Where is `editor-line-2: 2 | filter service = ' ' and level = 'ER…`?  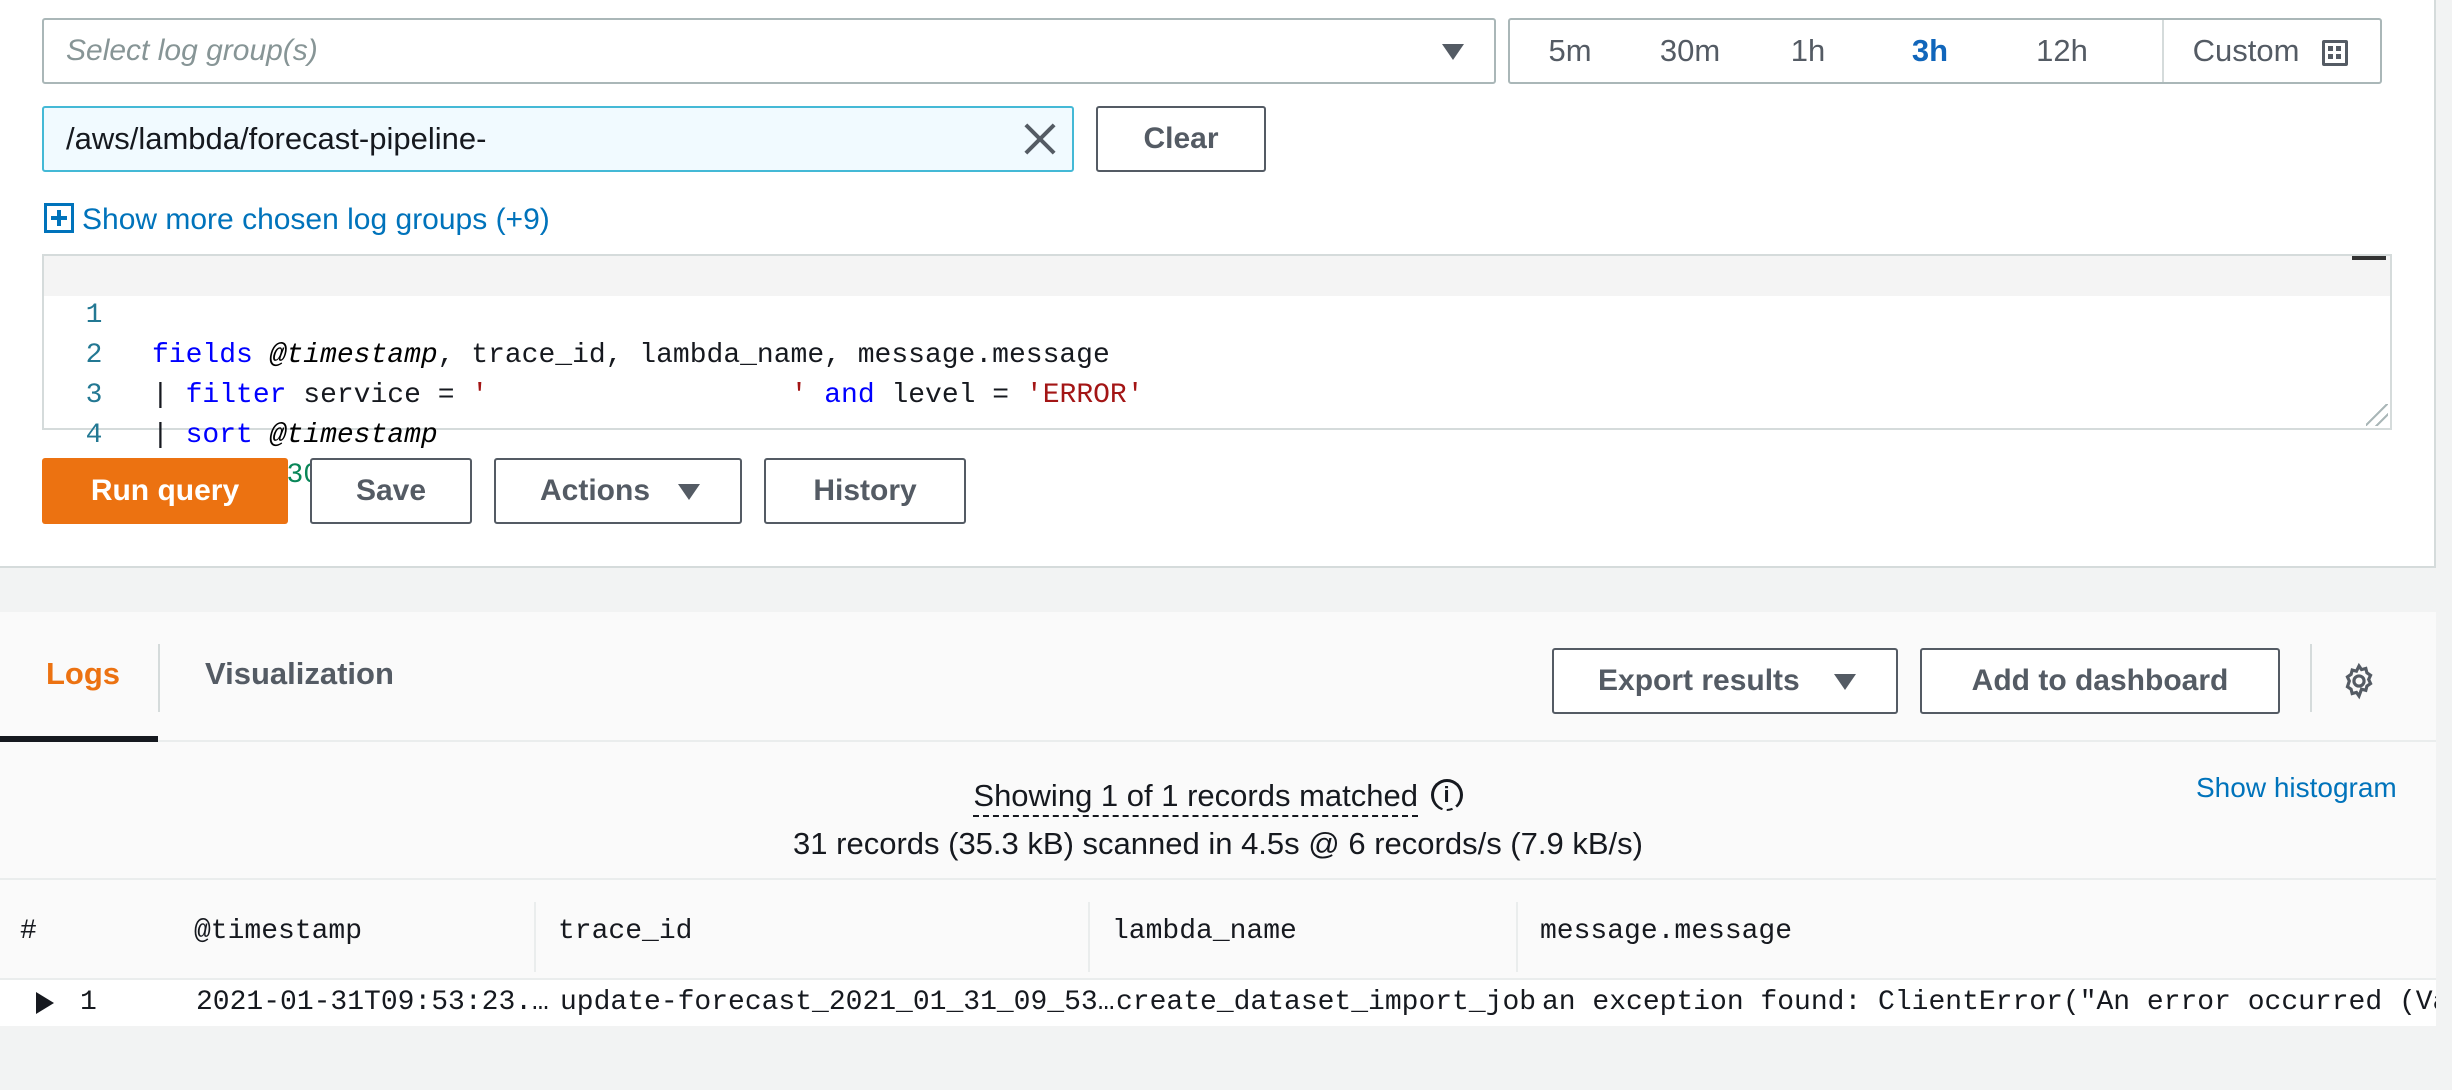
editor-line-2: 2 | filter service = ' ' and level = 'ER… is located at coordinates (1217, 353).